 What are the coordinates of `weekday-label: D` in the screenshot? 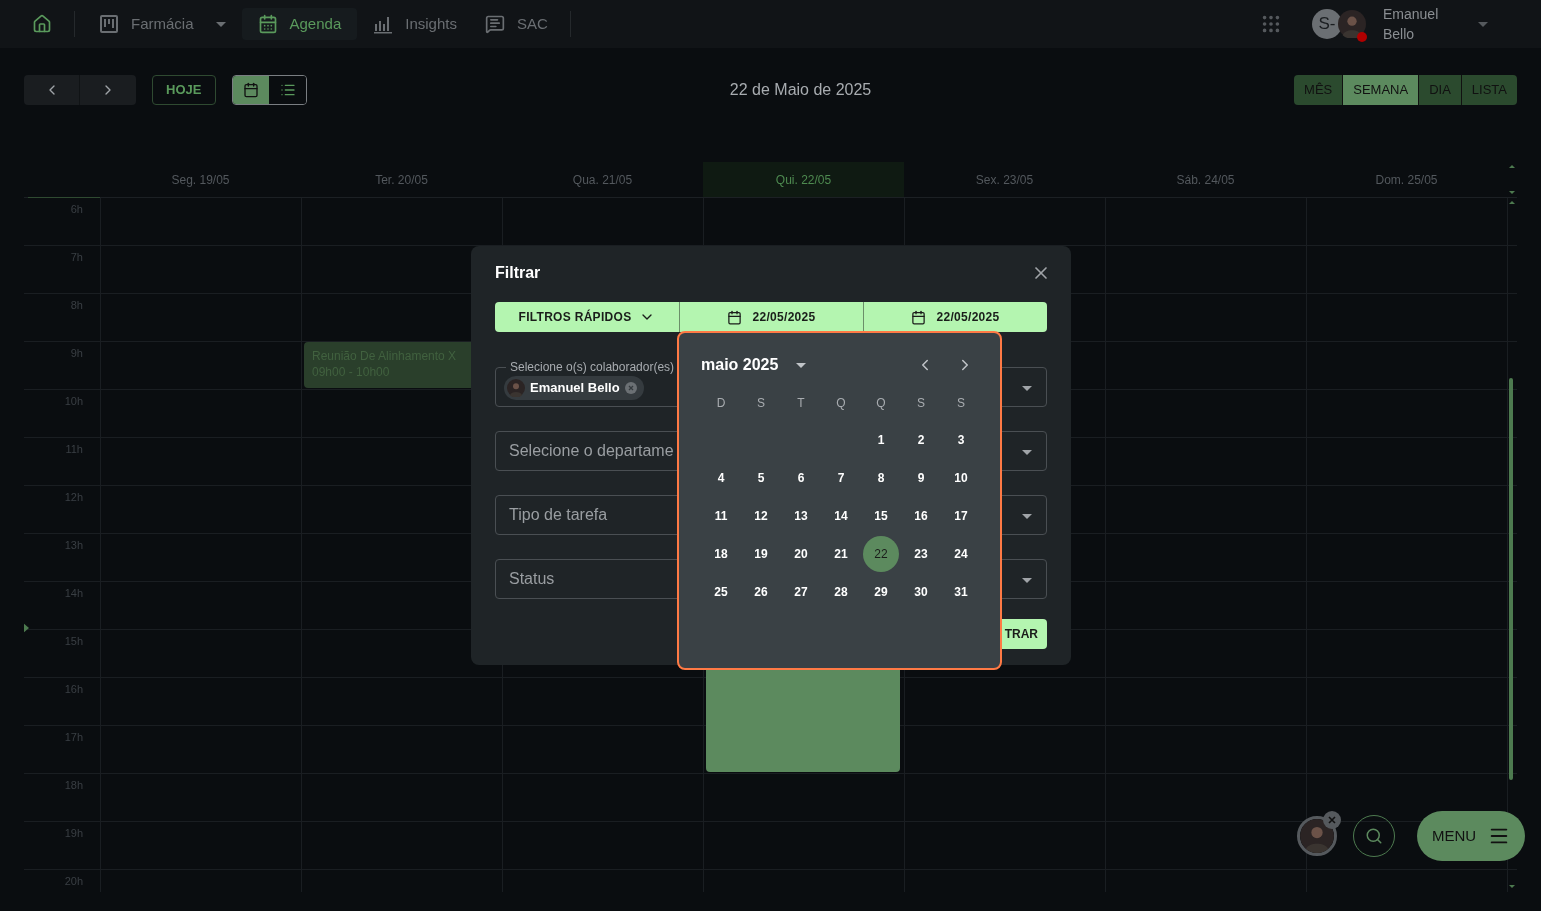 It's located at (721, 403).